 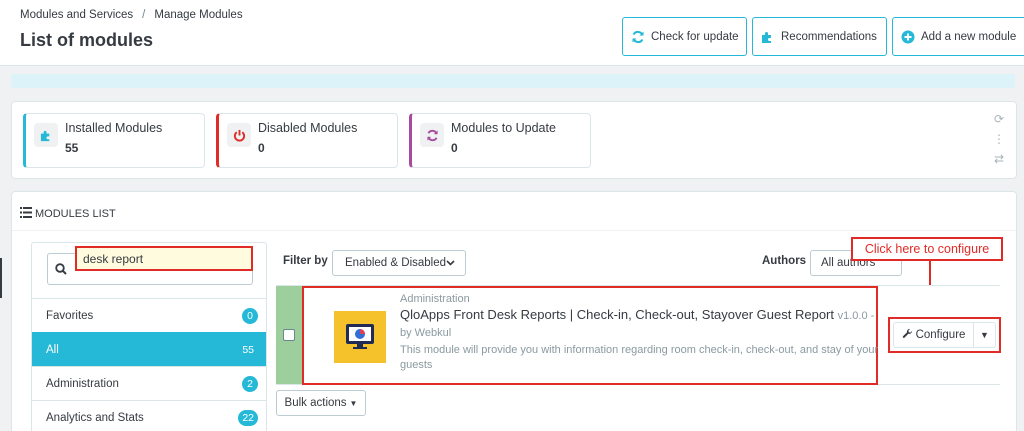 What do you see at coordinates (315, 403) in the screenshot?
I see `bulk-actions-label: Bulk actions` at bounding box center [315, 403].